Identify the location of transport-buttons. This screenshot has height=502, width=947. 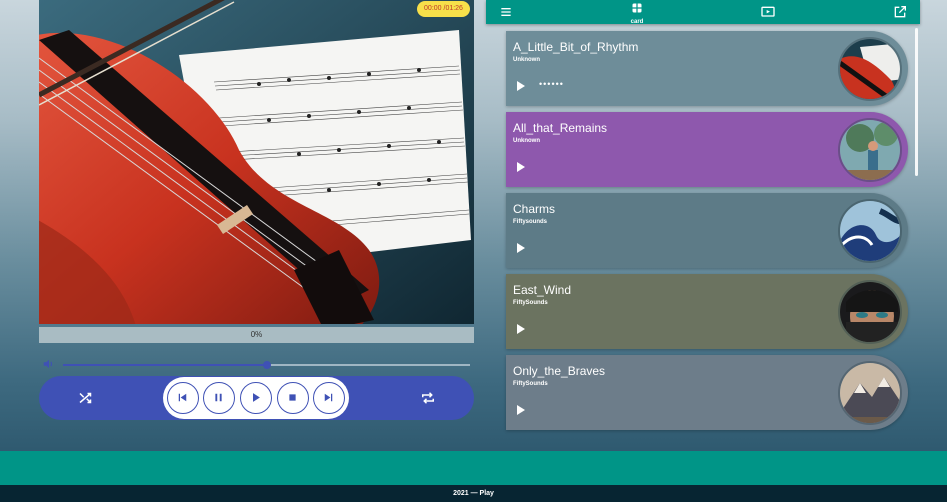
(256, 398).